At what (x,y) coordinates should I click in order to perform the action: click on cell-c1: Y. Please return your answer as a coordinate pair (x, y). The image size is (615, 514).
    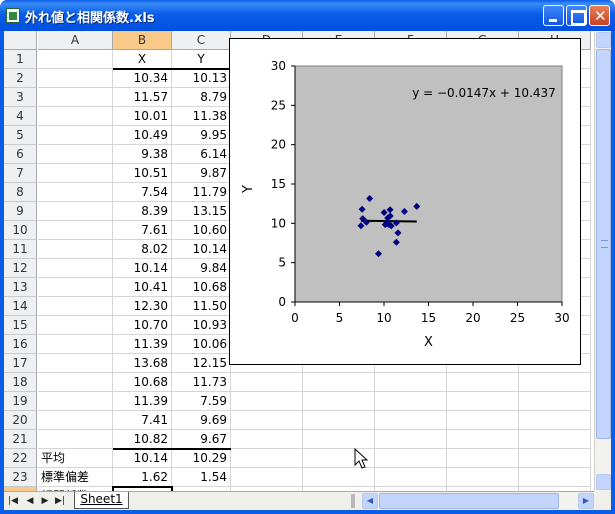
    Looking at the image, I should click on (201, 59).